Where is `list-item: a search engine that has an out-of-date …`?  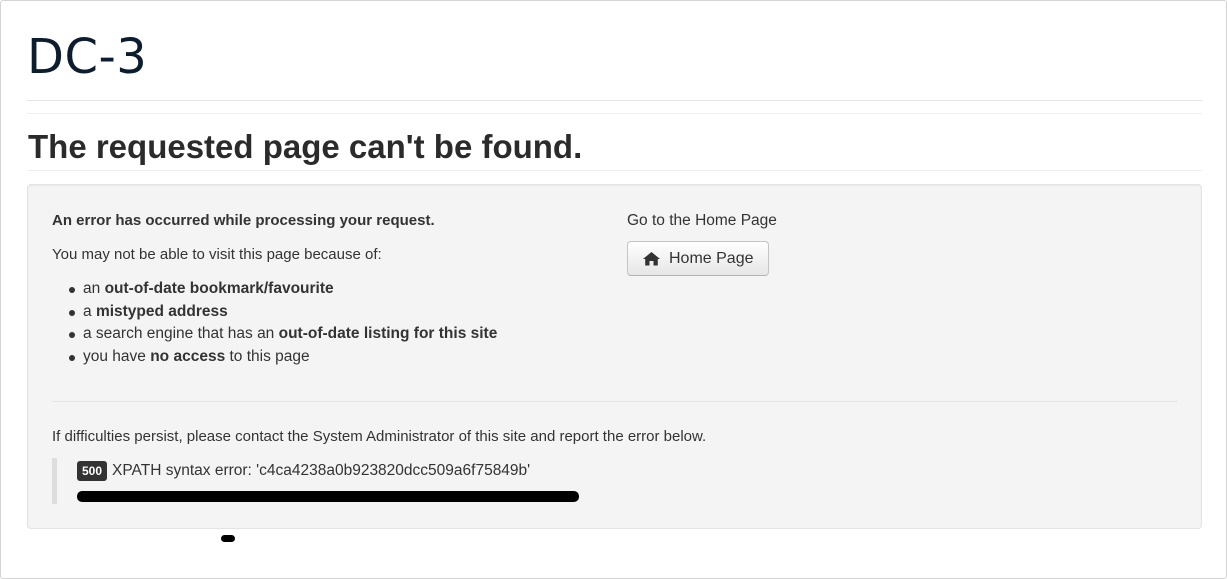 list-item: a search engine that has an out-of-date … is located at coordinates (340, 334).